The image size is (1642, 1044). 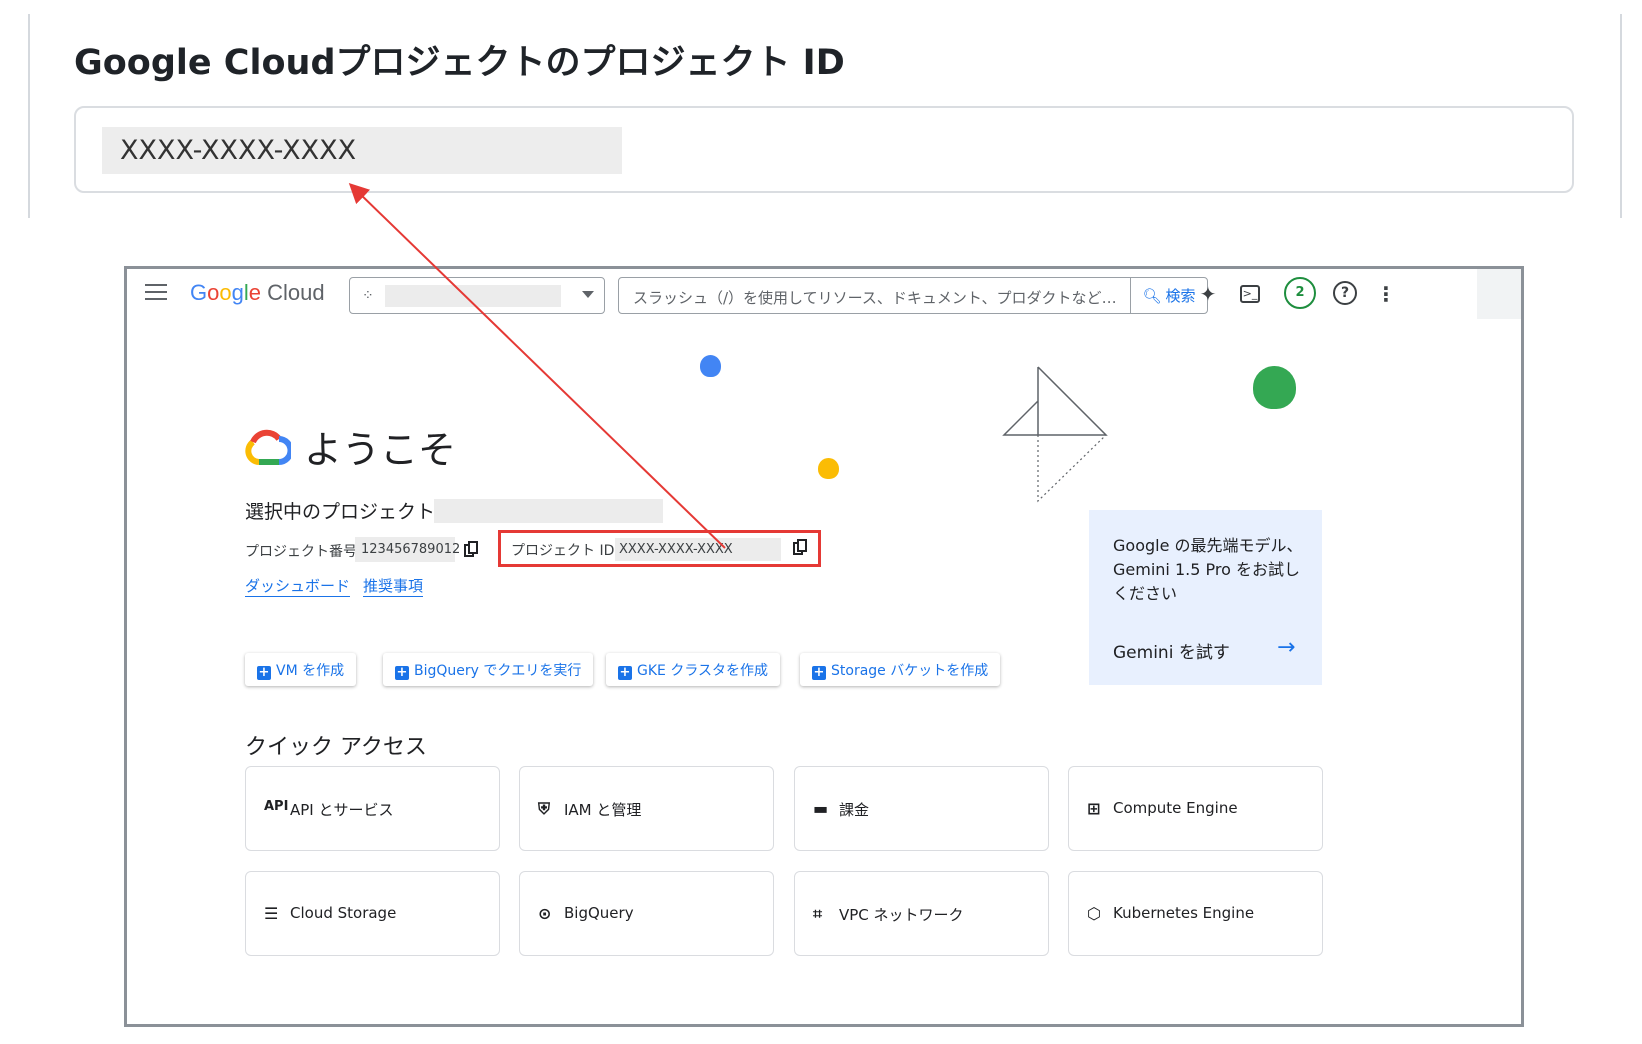 I want to click on api-icon: API, so click(x=276, y=806).